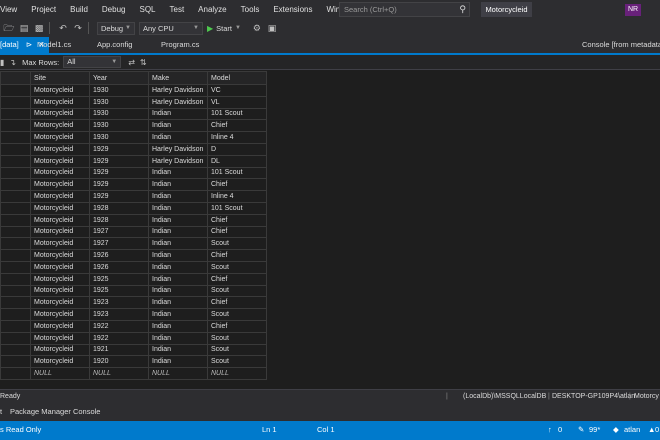 Image resolution: width=660 pixels, height=440 pixels. Describe the element at coordinates (632, 429) in the screenshot. I see `branch-name: atlan` at that location.